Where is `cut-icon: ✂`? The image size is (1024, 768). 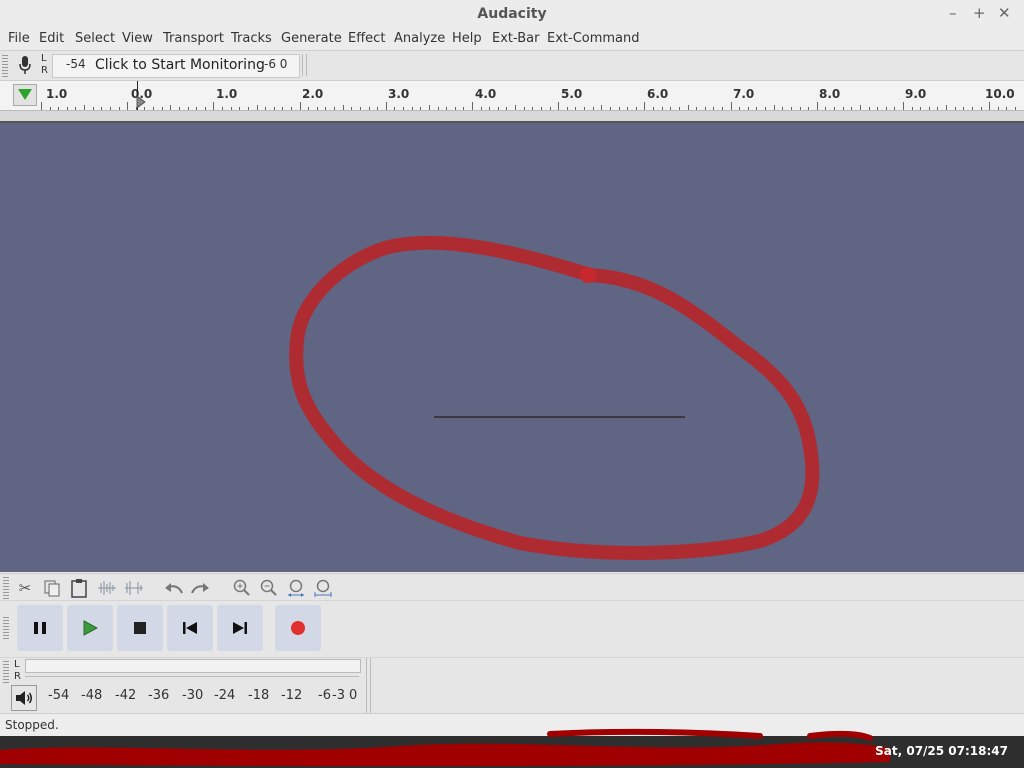 cut-icon: ✂ is located at coordinates (25, 587).